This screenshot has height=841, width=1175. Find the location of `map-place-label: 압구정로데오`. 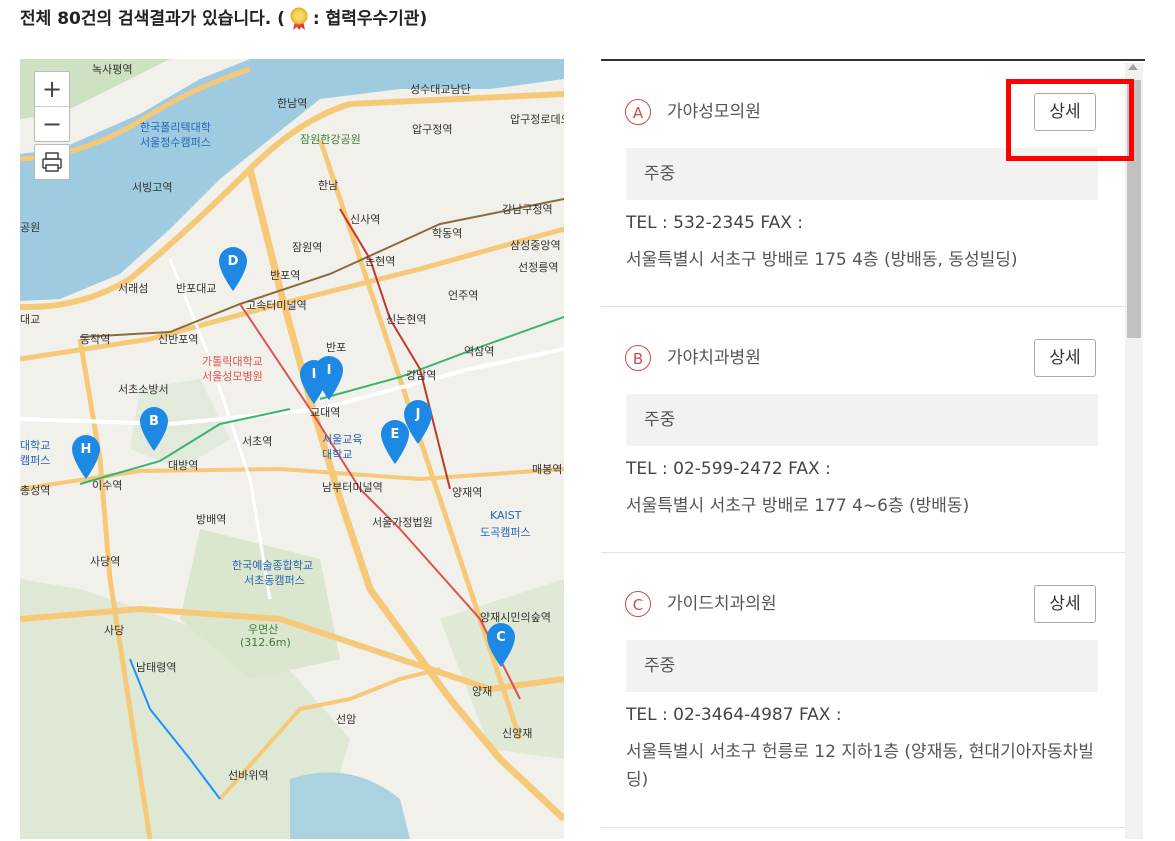

map-place-label: 압구정로데오 is located at coordinates (537, 119).